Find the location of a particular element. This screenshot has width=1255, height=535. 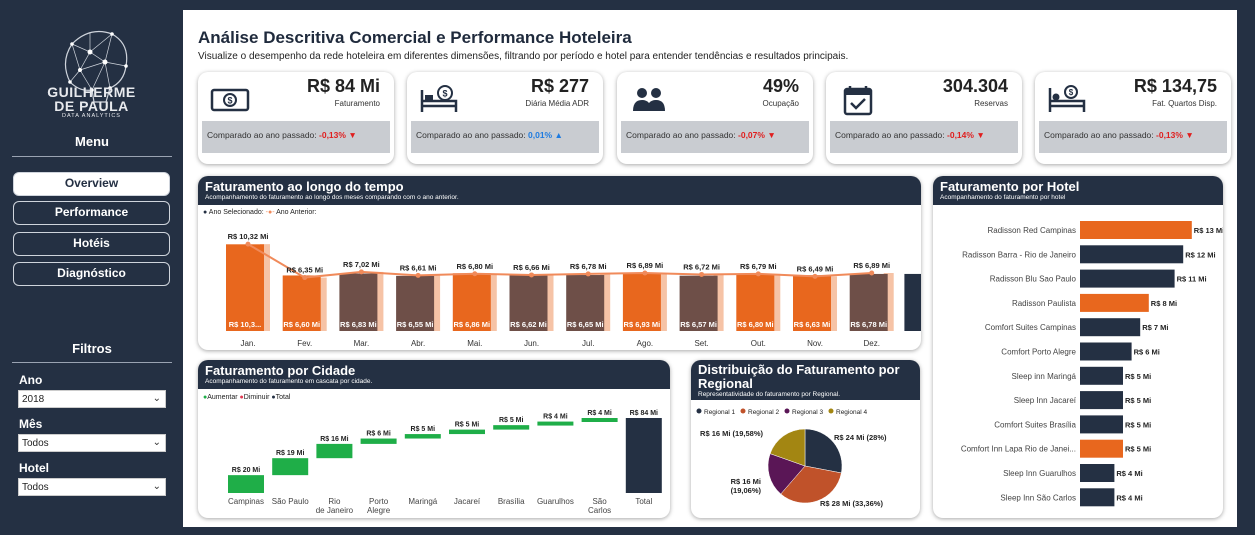

regional-legend-label: Regional 2 is located at coordinates (763, 412).